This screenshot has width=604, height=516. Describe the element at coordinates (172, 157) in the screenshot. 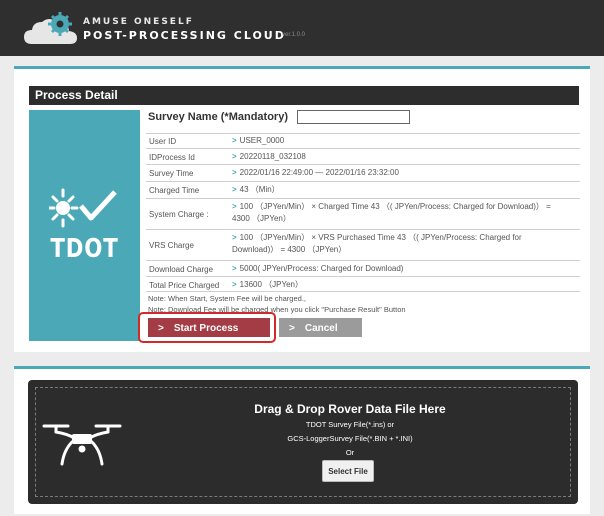

I see `row-label: IDProcess Id` at that location.